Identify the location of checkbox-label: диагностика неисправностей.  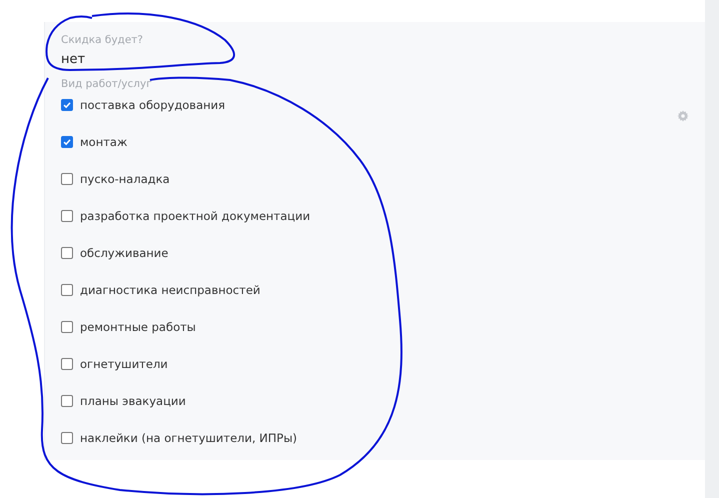
(170, 290).